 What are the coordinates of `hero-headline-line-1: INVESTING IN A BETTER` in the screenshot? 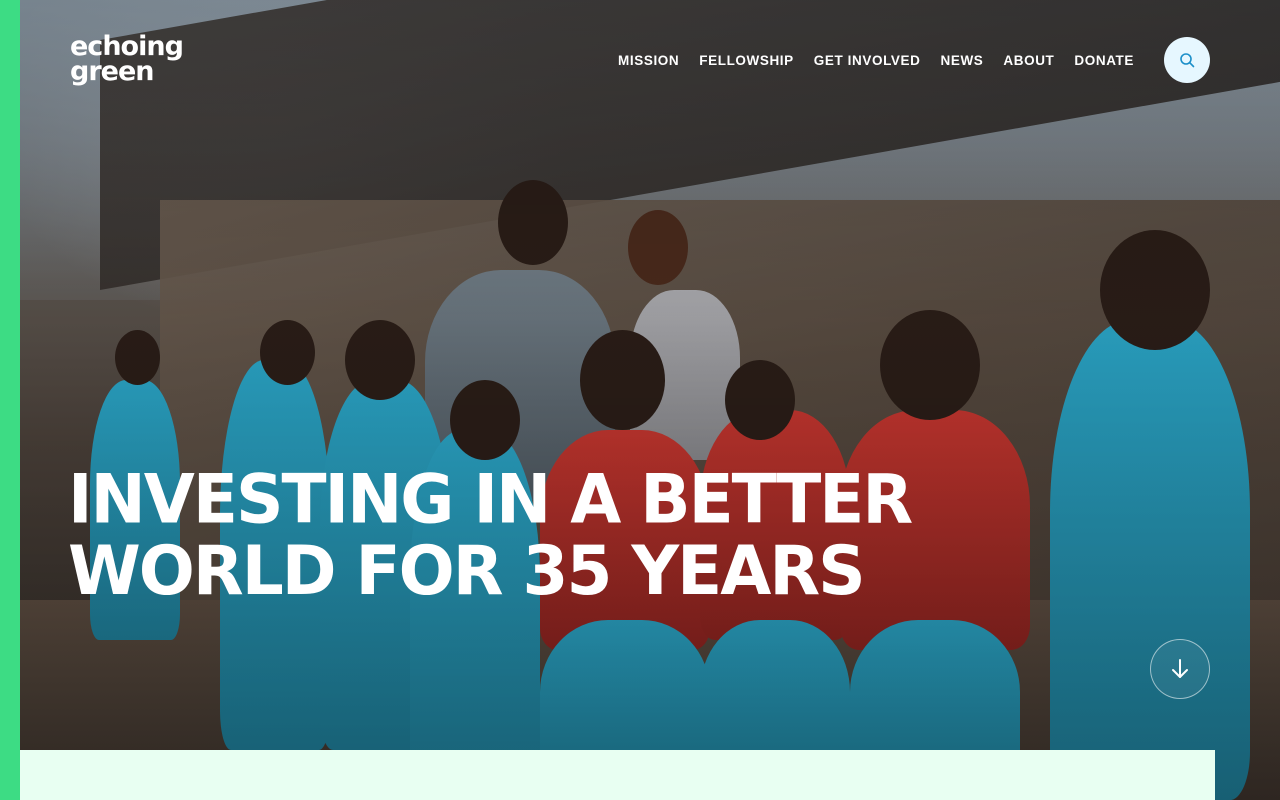 It's located at (490, 500).